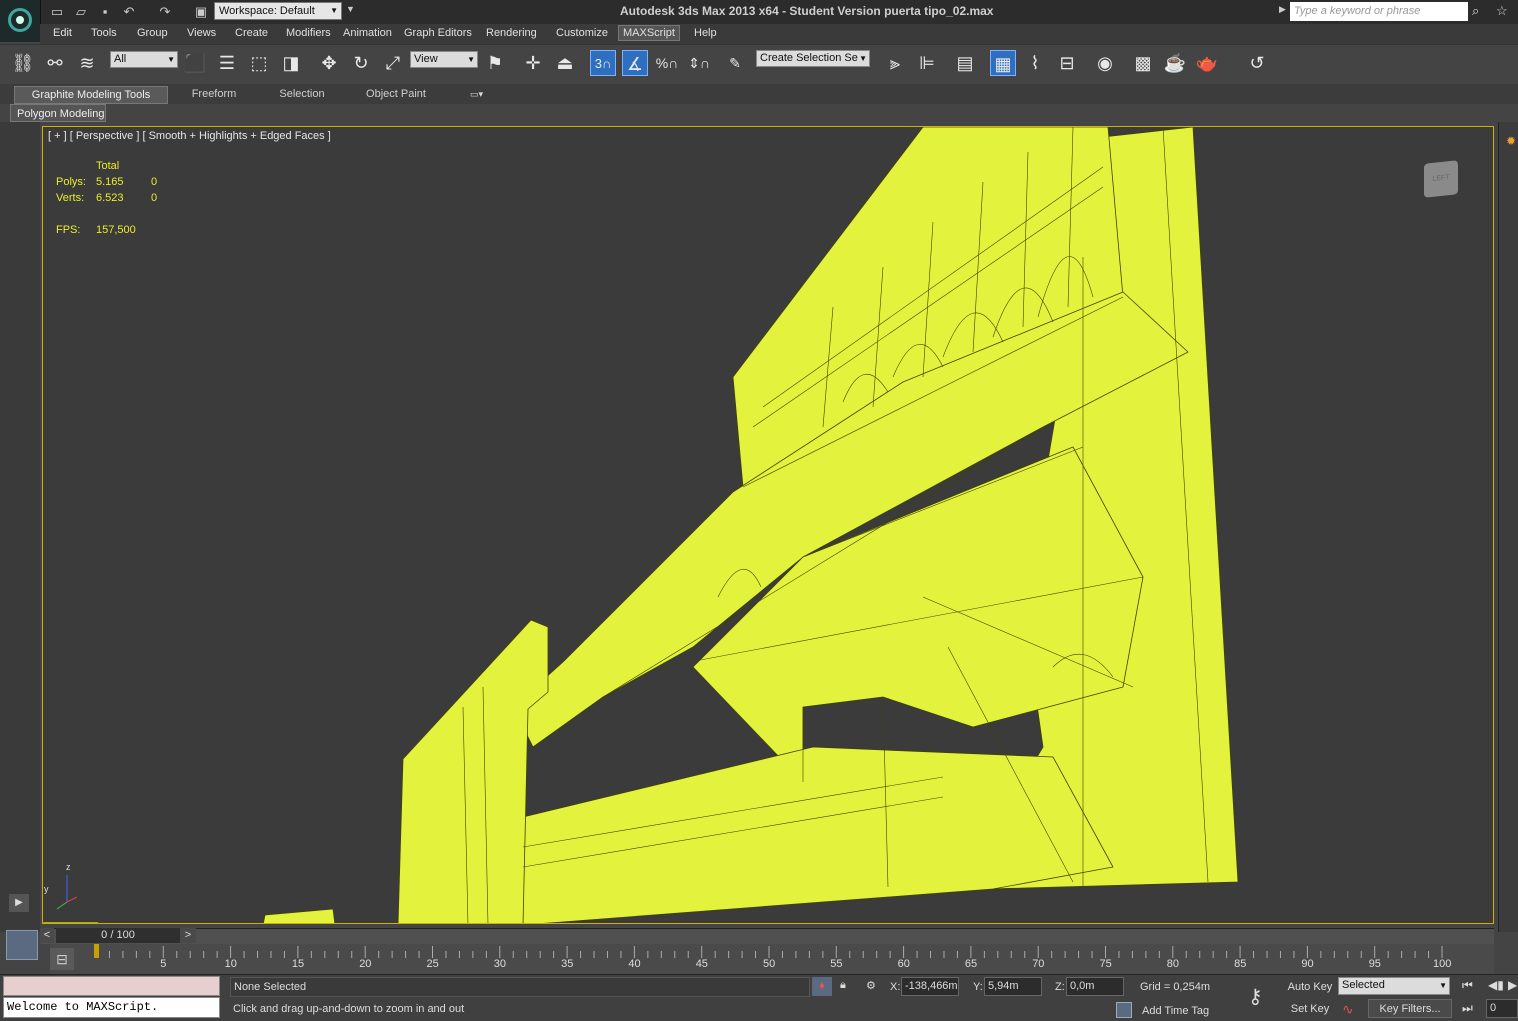  Describe the element at coordinates (62, 959) in the screenshot. I see `open-mini-curve-editor-icon: ⊟` at that location.